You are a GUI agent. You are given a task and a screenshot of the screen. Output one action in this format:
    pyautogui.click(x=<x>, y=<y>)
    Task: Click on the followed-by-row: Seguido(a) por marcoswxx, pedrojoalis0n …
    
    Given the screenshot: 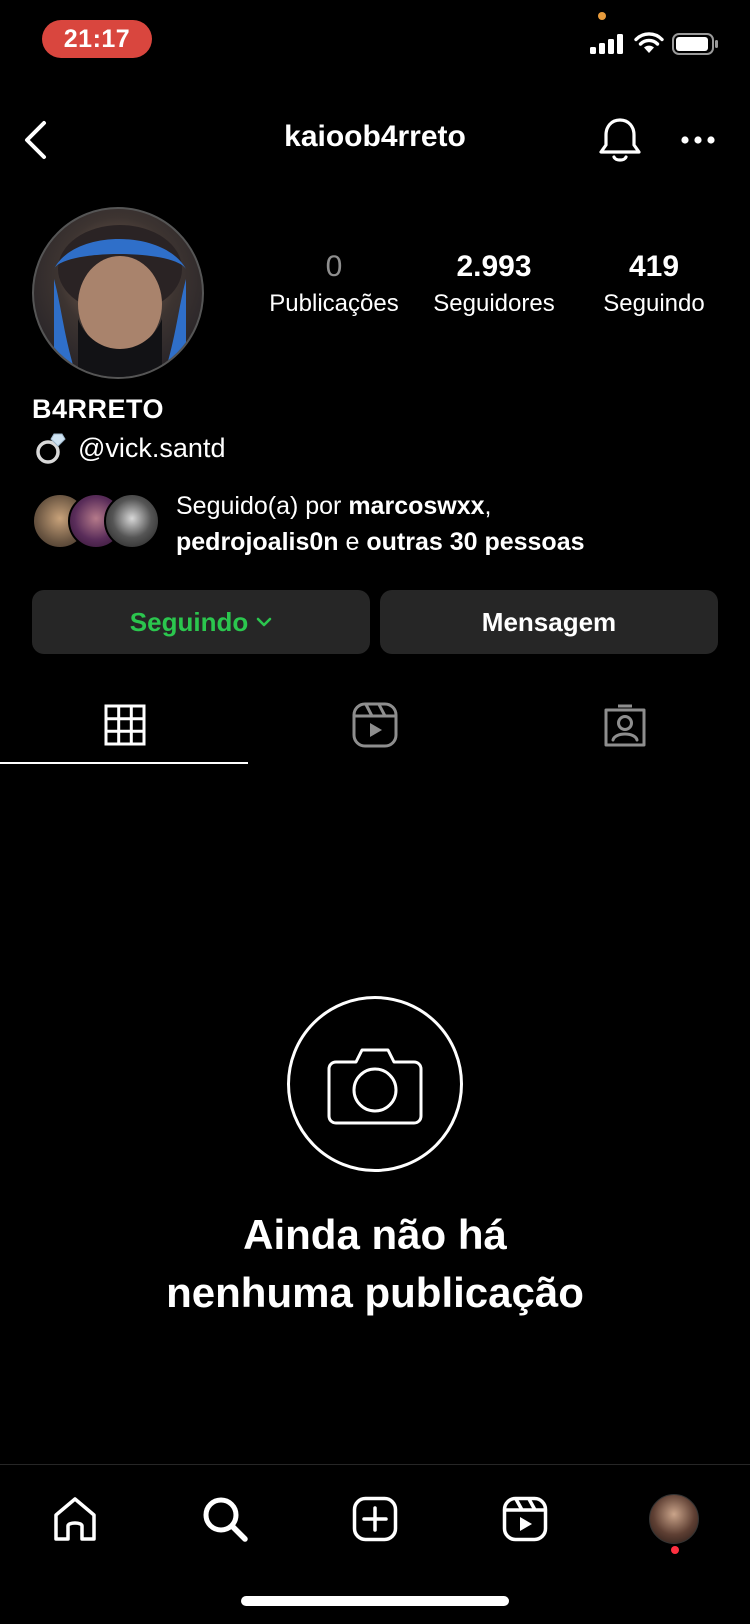 What is the action you would take?
    pyautogui.click(x=377, y=528)
    